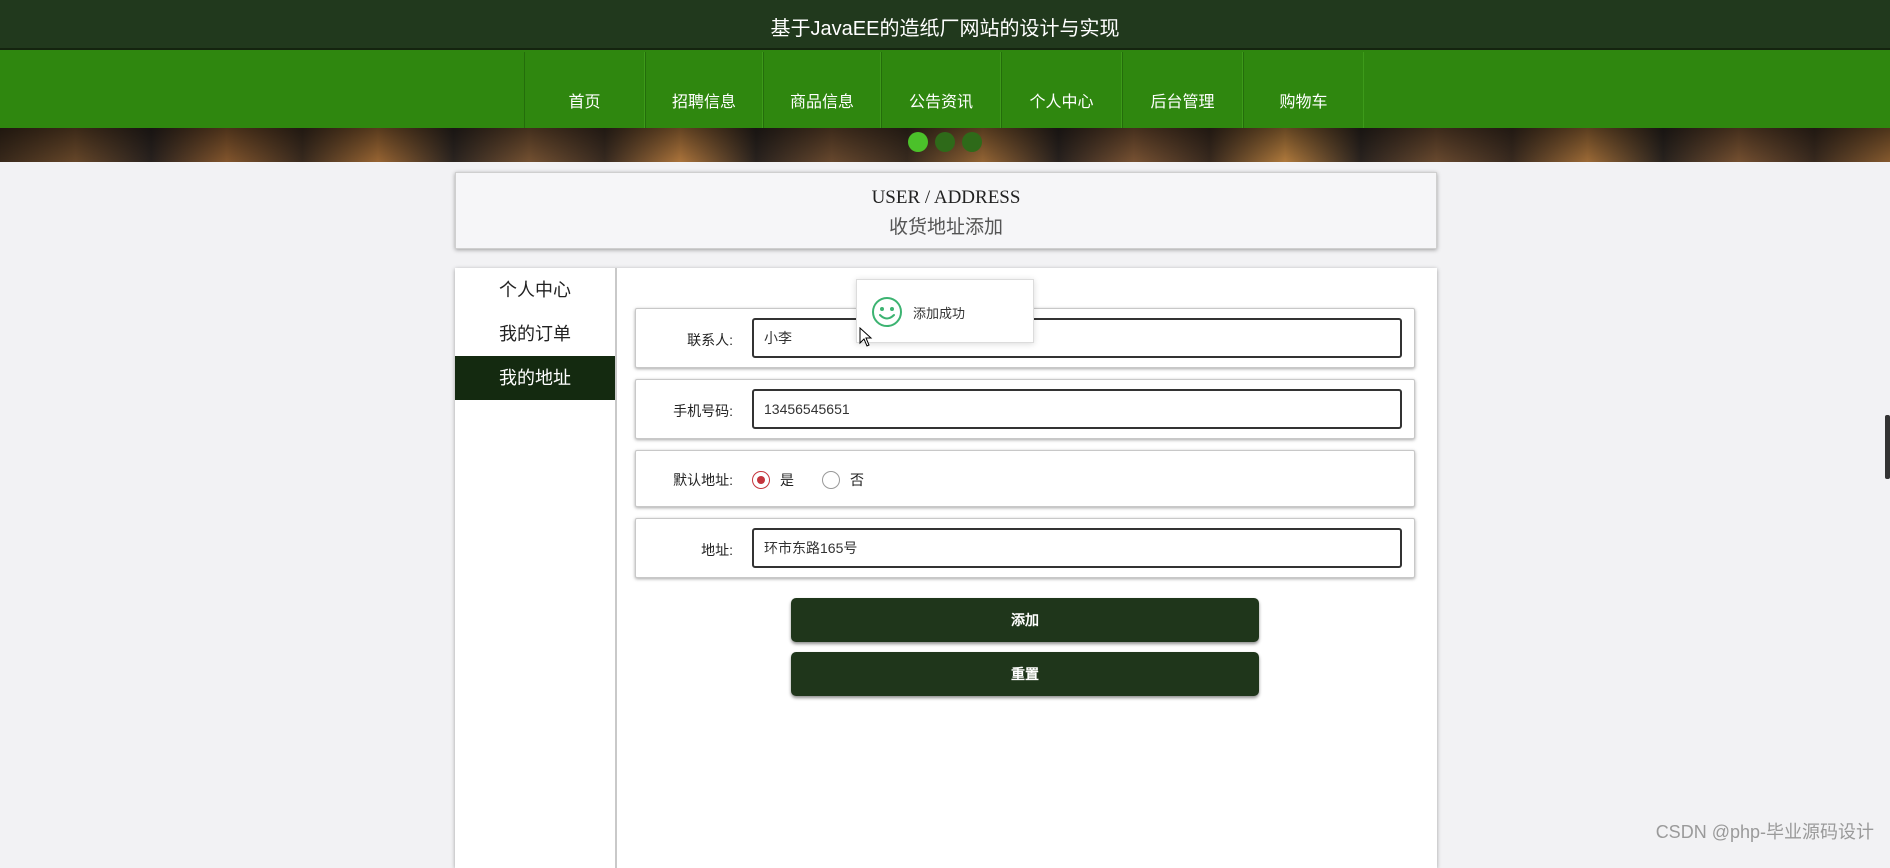 Image resolution: width=1890 pixels, height=868 pixels. What do you see at coordinates (946, 197) in the screenshot?
I see `page-heading-en: USER / ADDRESS` at bounding box center [946, 197].